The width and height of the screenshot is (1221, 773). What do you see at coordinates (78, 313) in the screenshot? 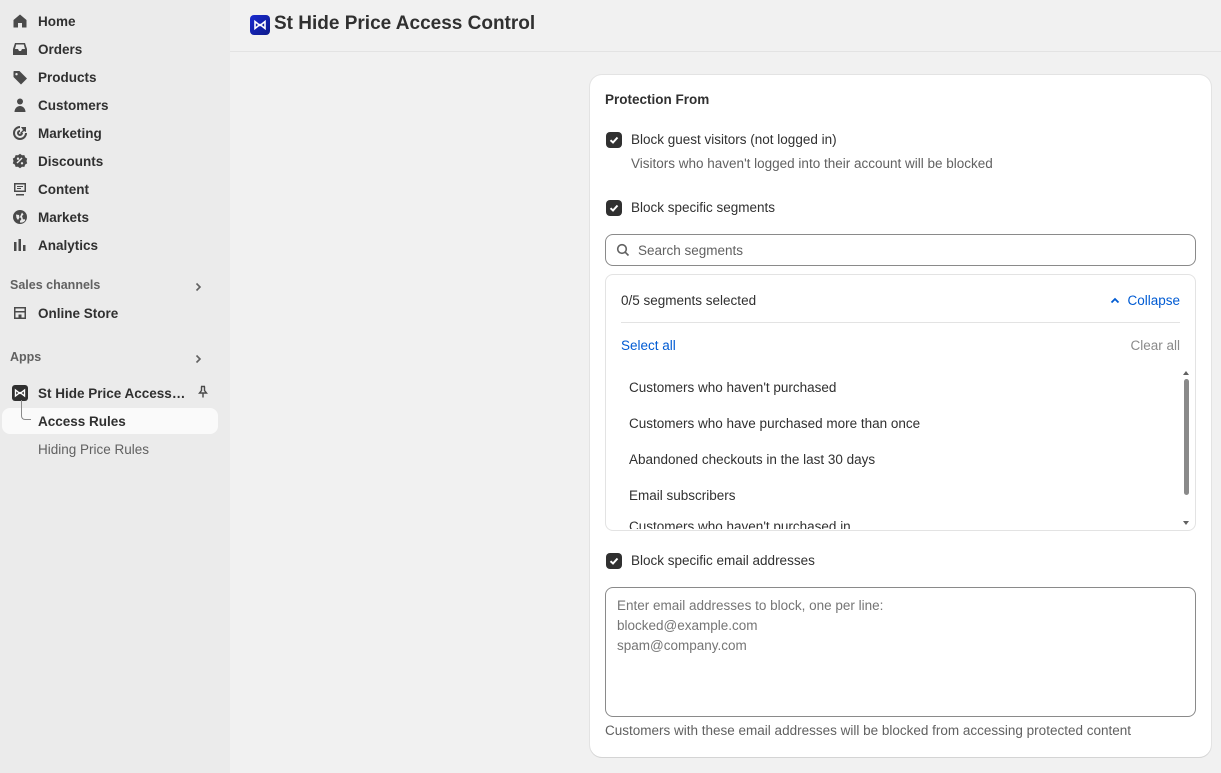
I see `sidebar-item-label: Online Store` at bounding box center [78, 313].